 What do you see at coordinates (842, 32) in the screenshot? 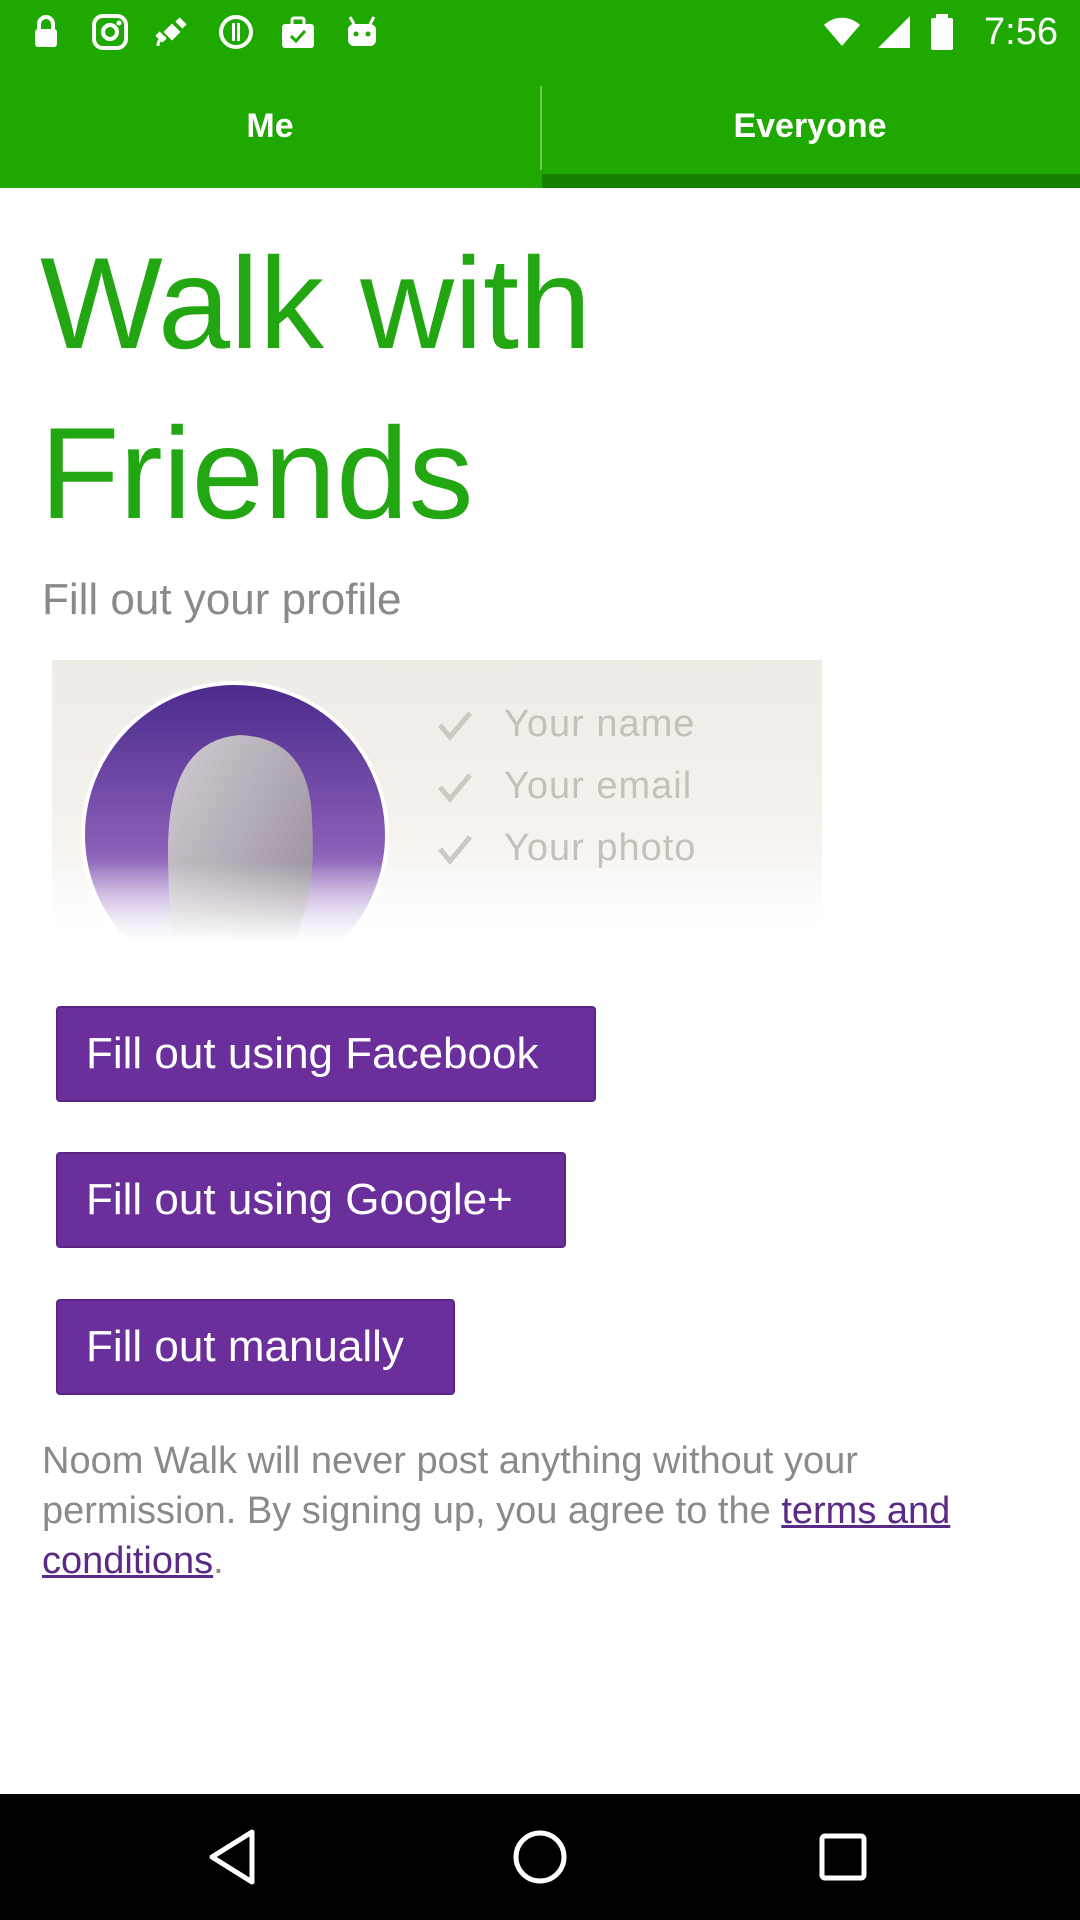
I see `wifi-icon` at bounding box center [842, 32].